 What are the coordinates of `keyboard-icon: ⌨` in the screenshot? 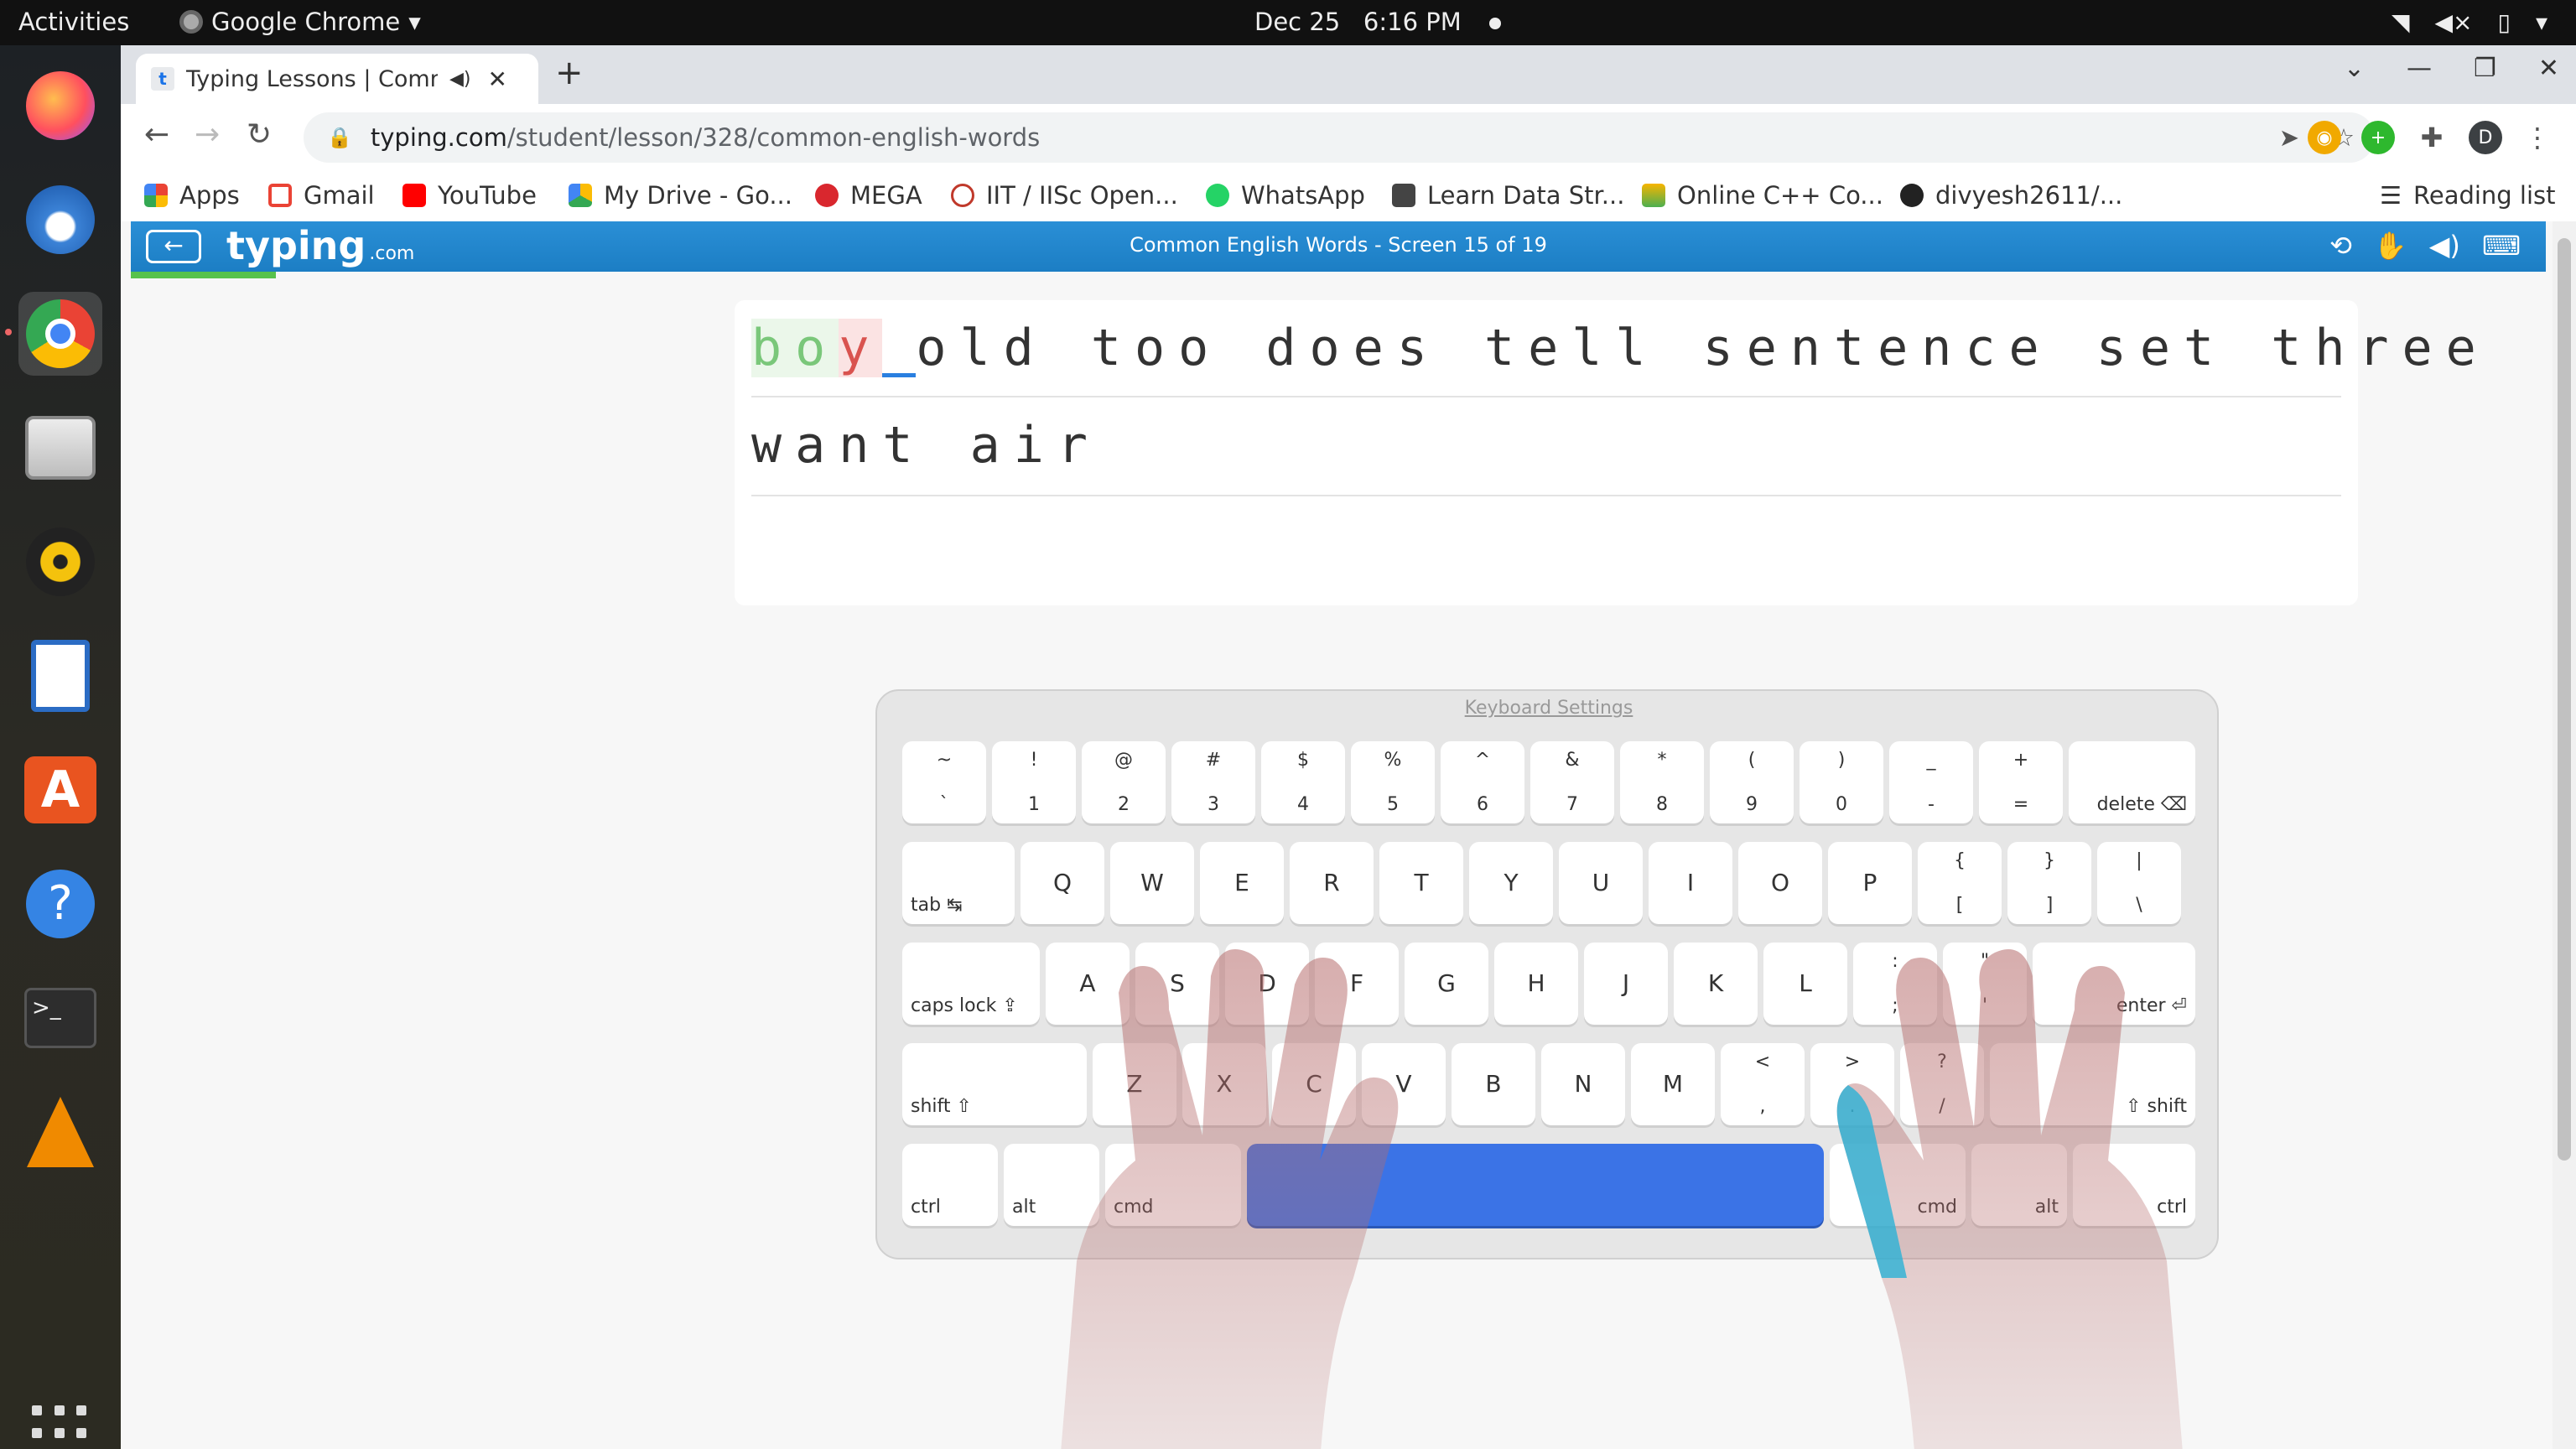 It's located at (2501, 246).